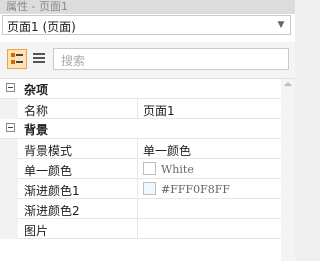 The height and width of the screenshot is (261, 320). I want to click on property-name: 渐进颜色1, so click(52, 191).